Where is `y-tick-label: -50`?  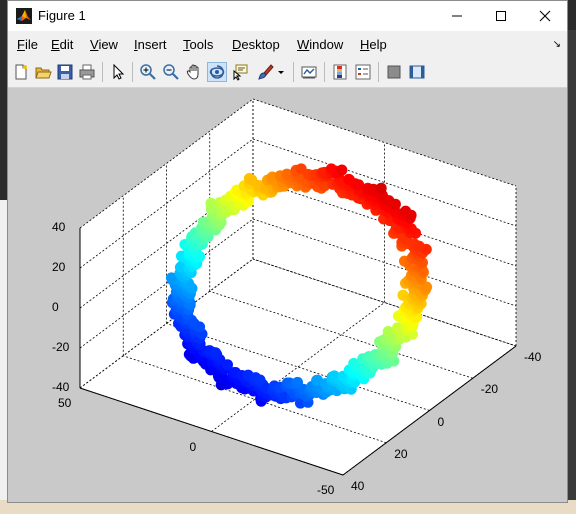 y-tick-label: -50 is located at coordinates (325, 490).